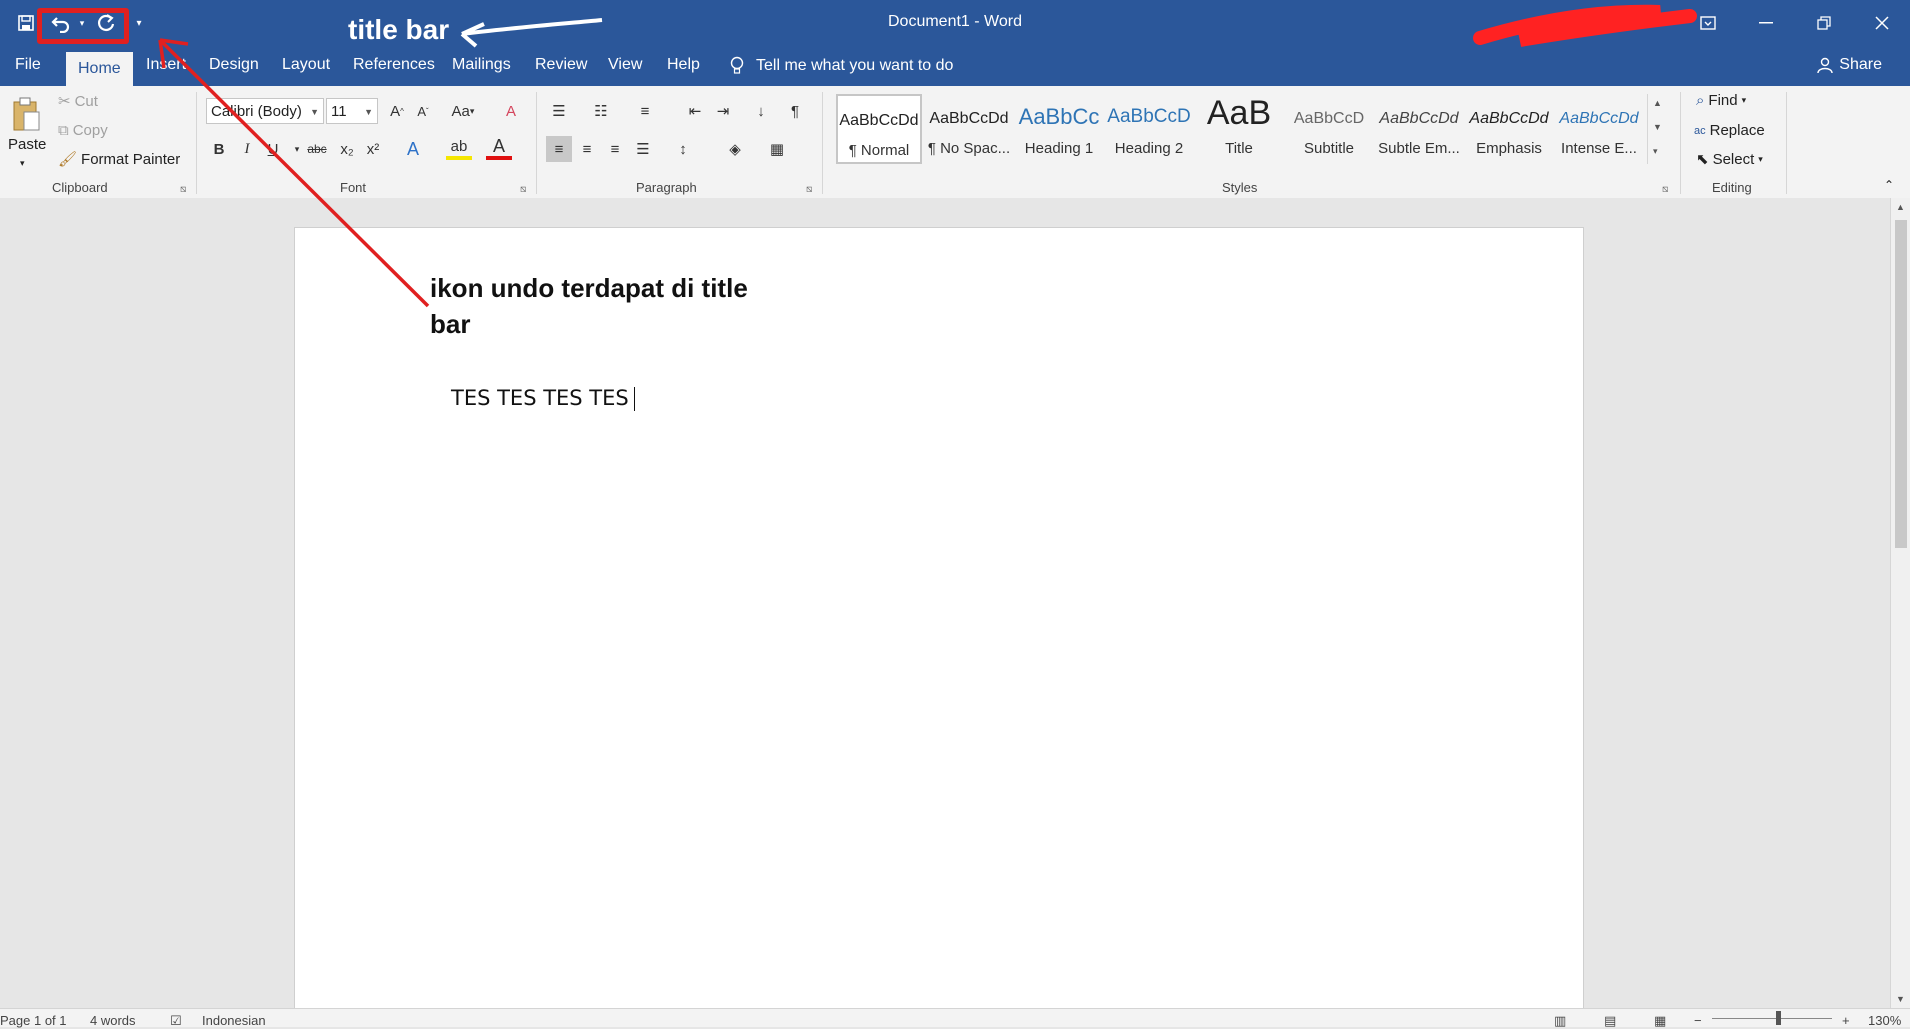 This screenshot has height=1029, width=1910. Describe the element at coordinates (1772, 1018) in the screenshot. I see `zoom-slider-track` at that location.